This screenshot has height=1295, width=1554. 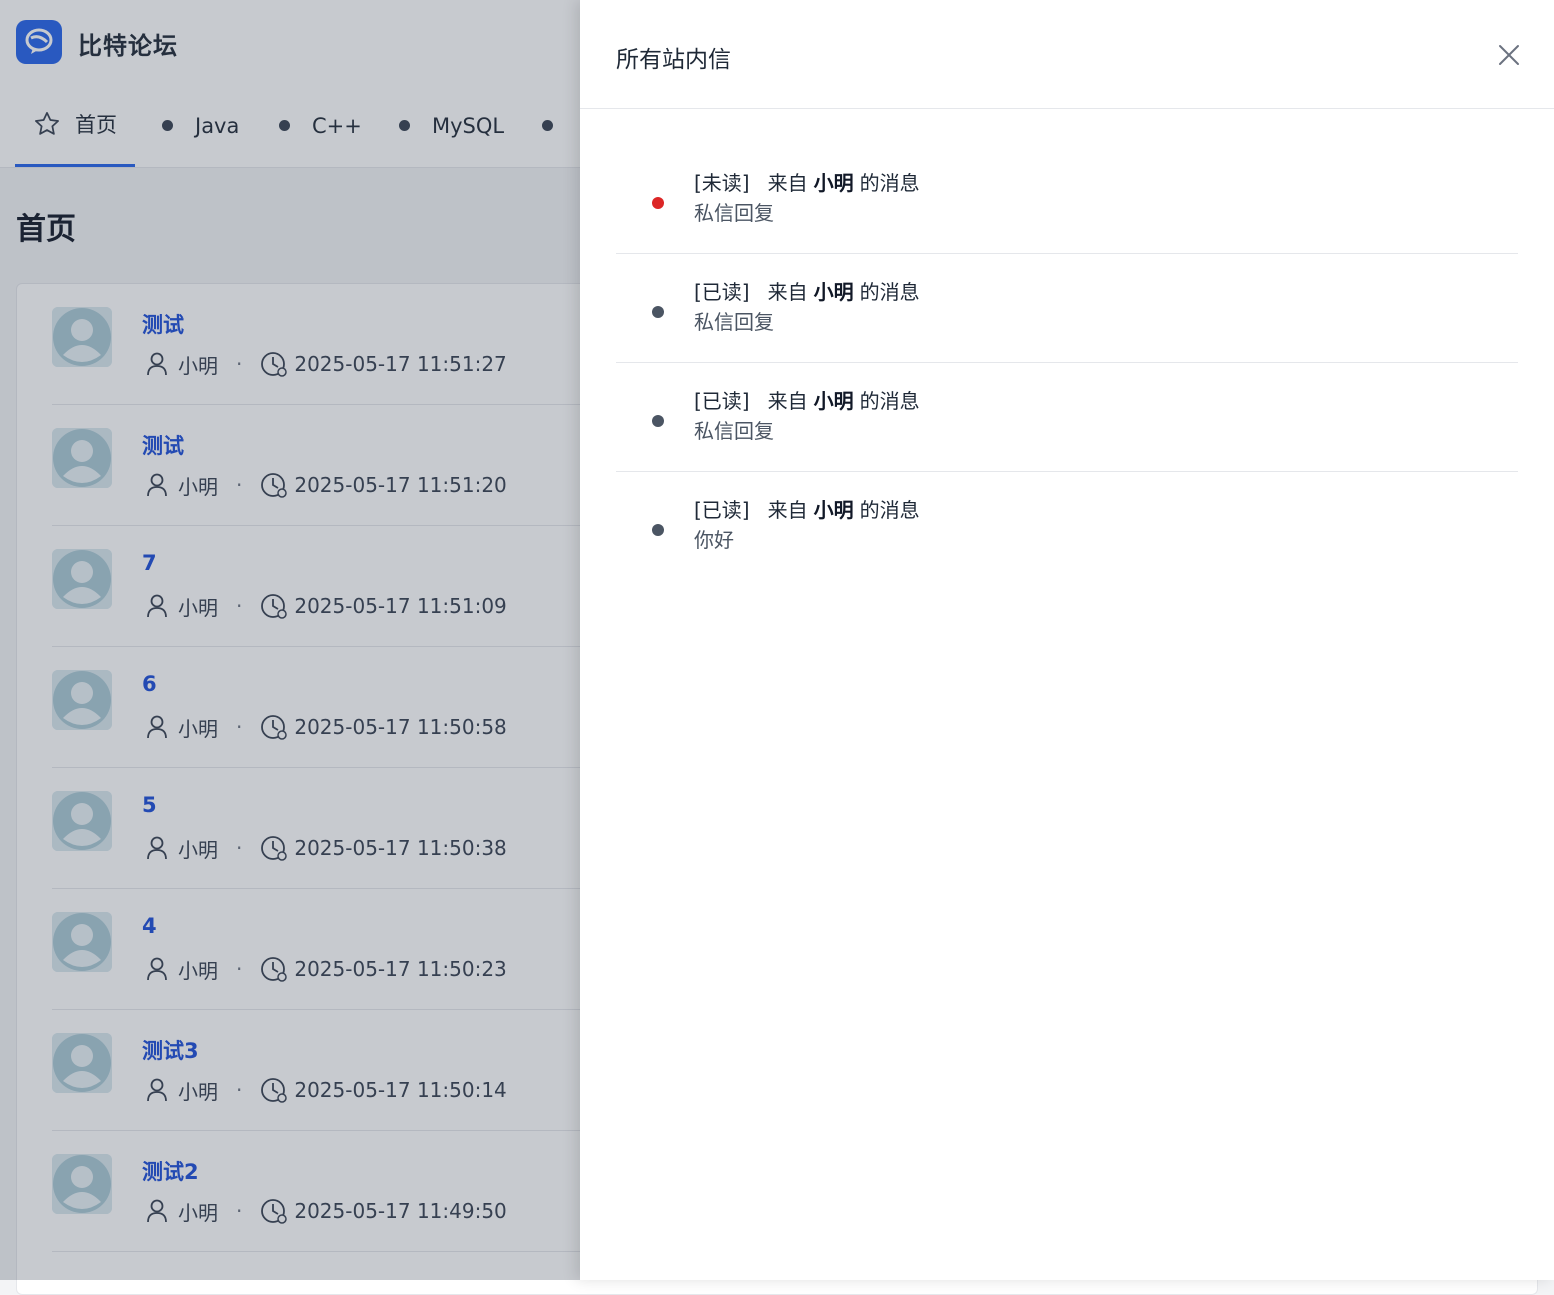 What do you see at coordinates (673, 60) in the screenshot?
I see `drawer-title: 所有站内信` at bounding box center [673, 60].